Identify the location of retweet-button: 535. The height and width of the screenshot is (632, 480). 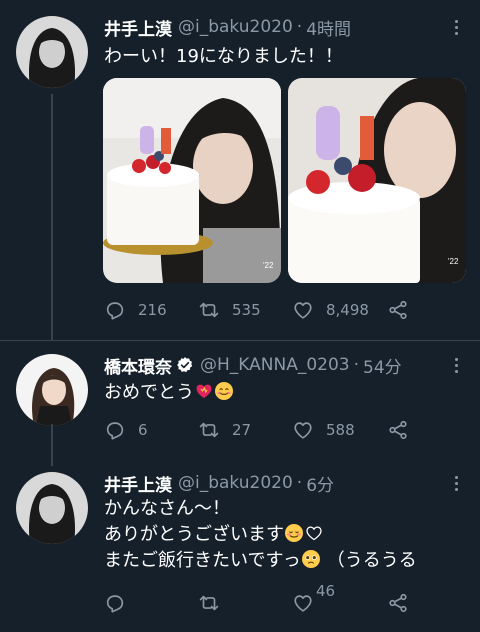
(229, 310).